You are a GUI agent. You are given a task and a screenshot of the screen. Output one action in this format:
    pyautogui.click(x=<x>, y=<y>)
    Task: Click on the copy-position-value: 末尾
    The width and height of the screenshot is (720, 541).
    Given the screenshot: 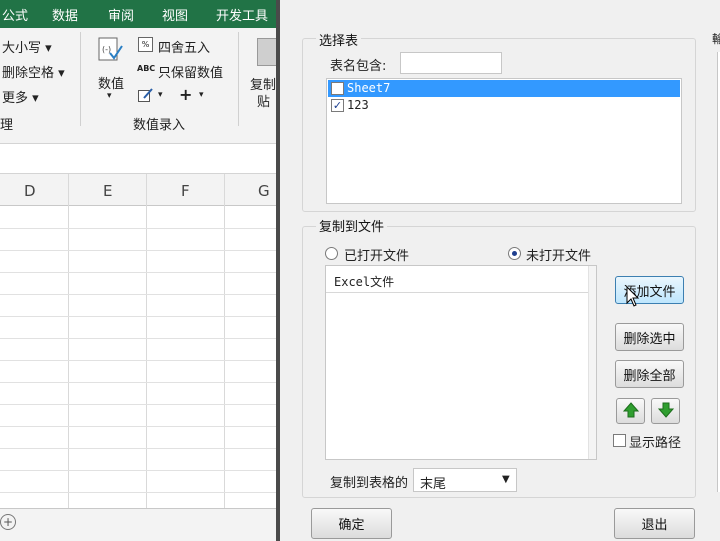 What is the action you would take?
    pyautogui.click(x=433, y=484)
    